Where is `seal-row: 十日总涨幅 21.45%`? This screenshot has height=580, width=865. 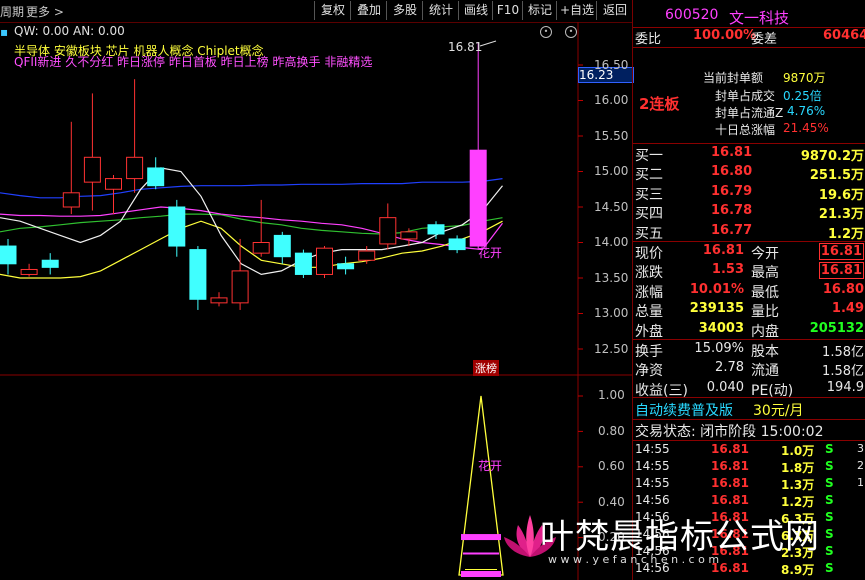 seal-row: 十日总涨幅 21.45% is located at coordinates (772, 129).